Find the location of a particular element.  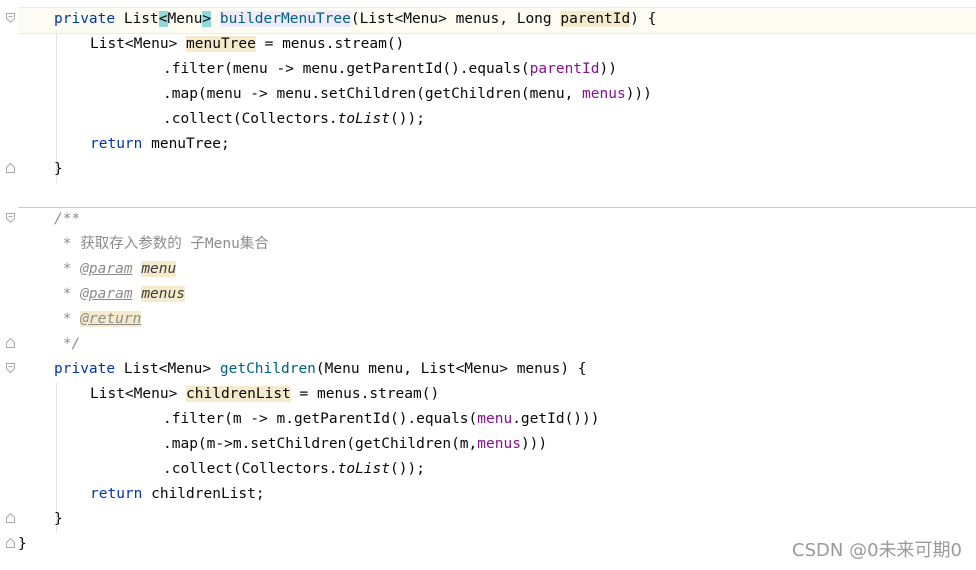

watermark: CSDN @0未来可期0 is located at coordinates (877, 550).